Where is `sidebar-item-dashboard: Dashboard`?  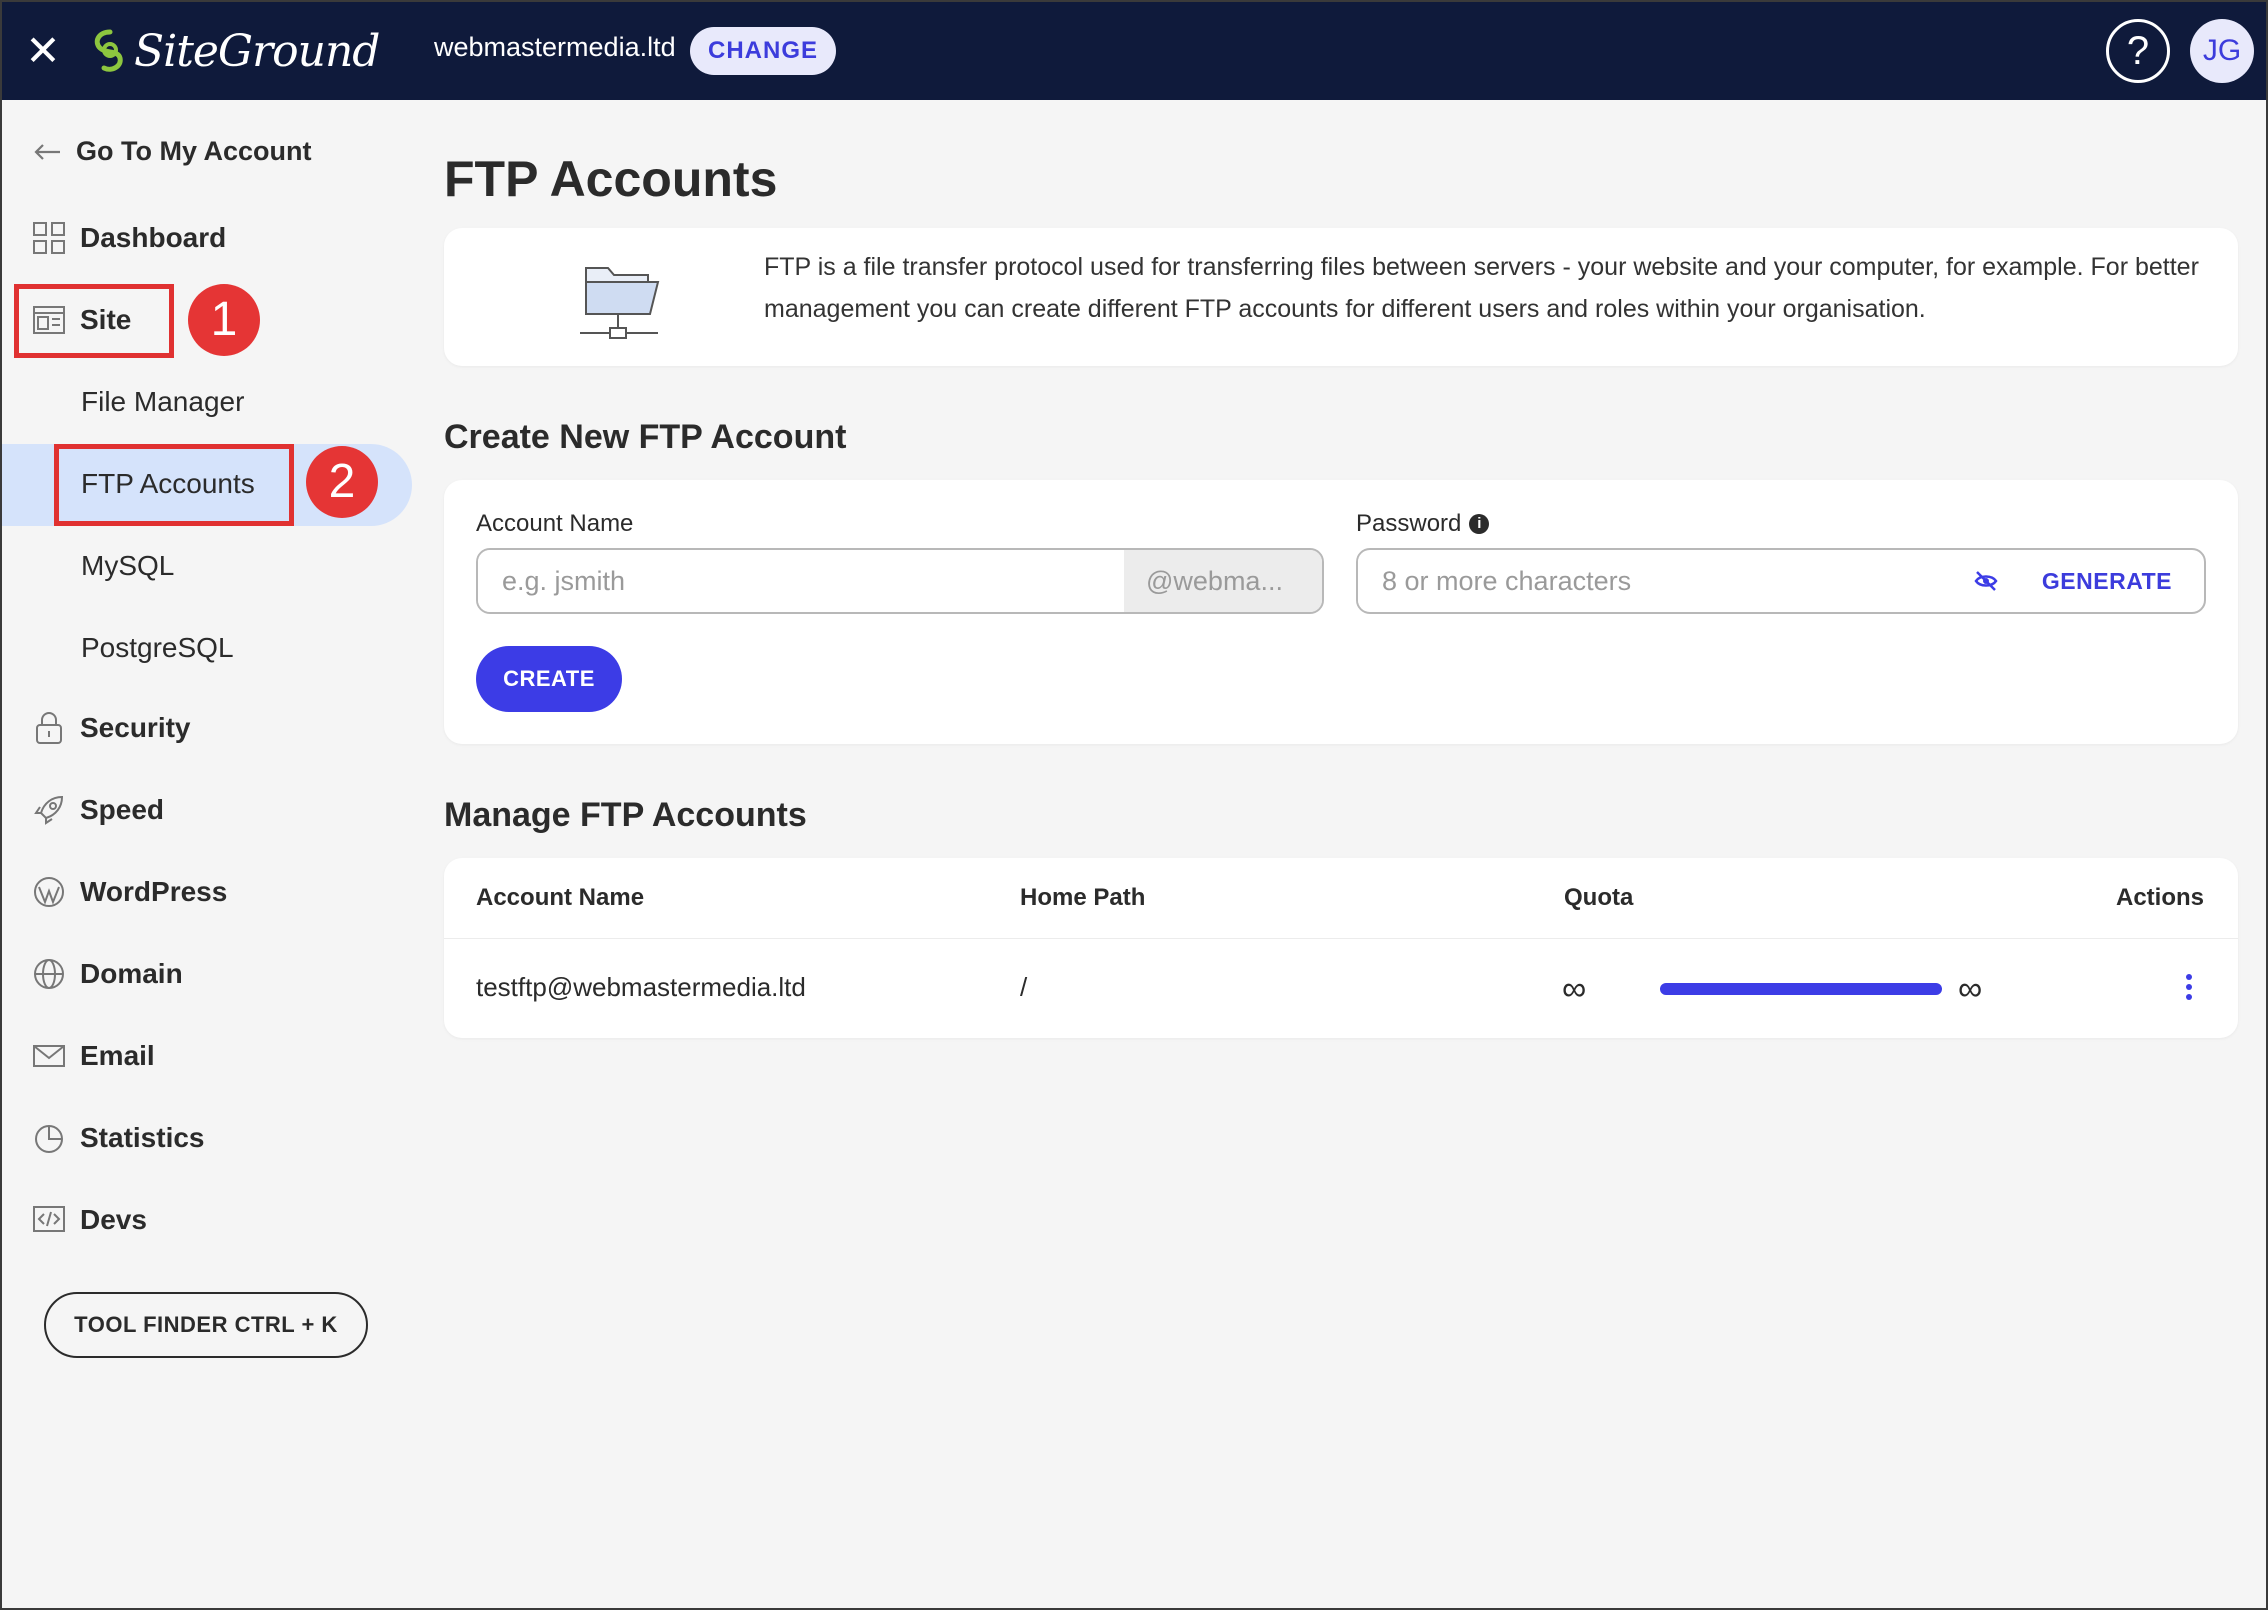
sidebar-item-dashboard: Dashboard is located at coordinates (129, 238).